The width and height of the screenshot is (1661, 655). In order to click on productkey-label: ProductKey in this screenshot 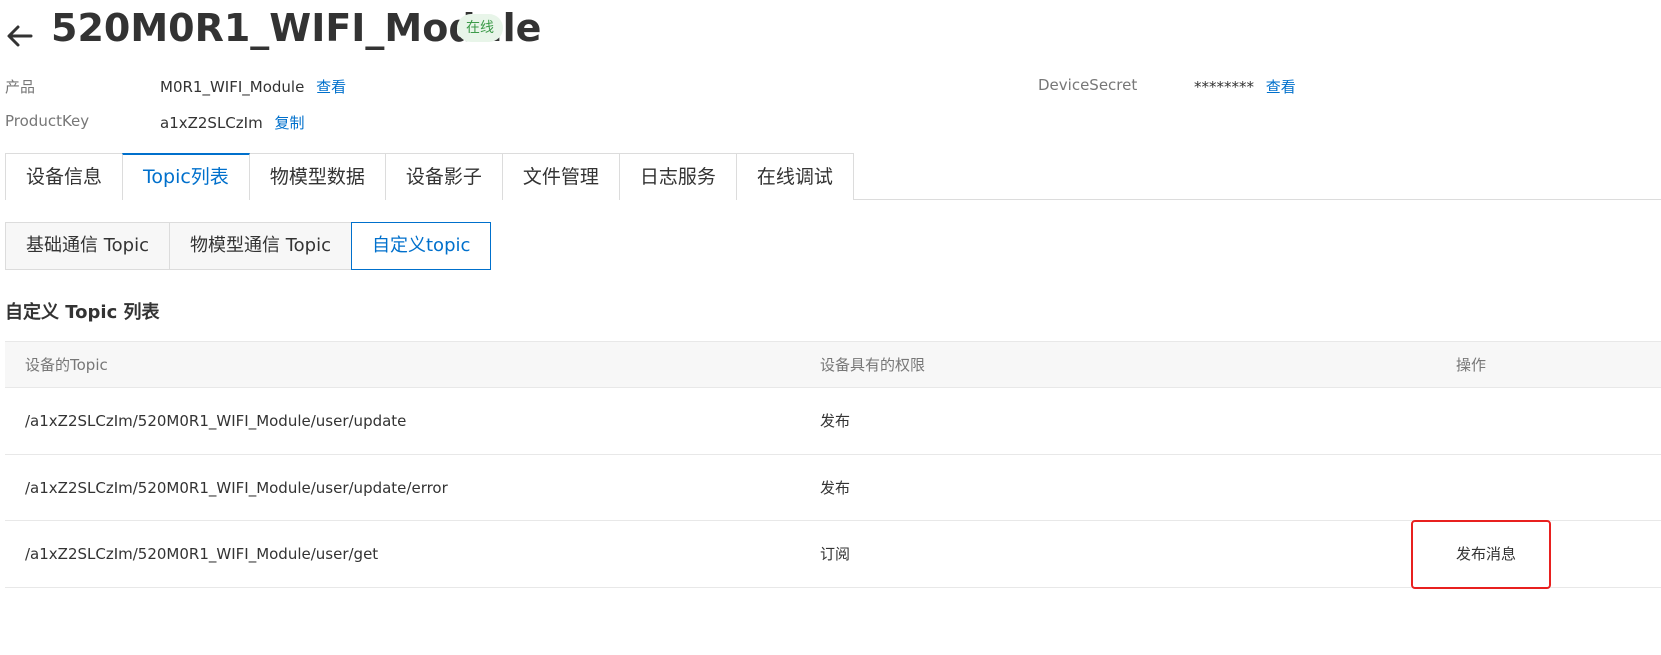, I will do `click(47, 121)`.